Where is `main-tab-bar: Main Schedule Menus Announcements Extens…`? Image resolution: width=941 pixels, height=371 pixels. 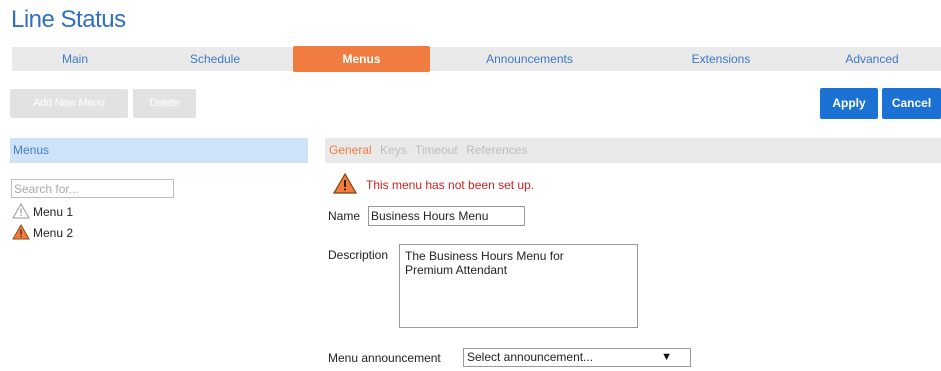
main-tab-bar: Main Schedule Menus Announcements Extens… is located at coordinates (476, 59).